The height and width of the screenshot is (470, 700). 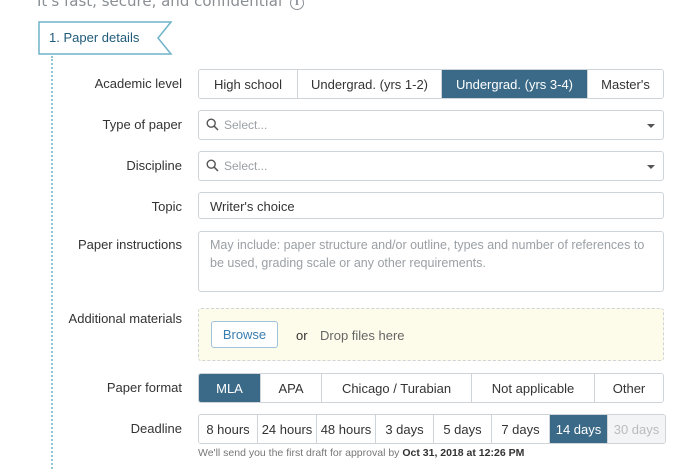 What do you see at coordinates (125, 318) in the screenshot?
I see `additional-materials-label: Additional materials` at bounding box center [125, 318].